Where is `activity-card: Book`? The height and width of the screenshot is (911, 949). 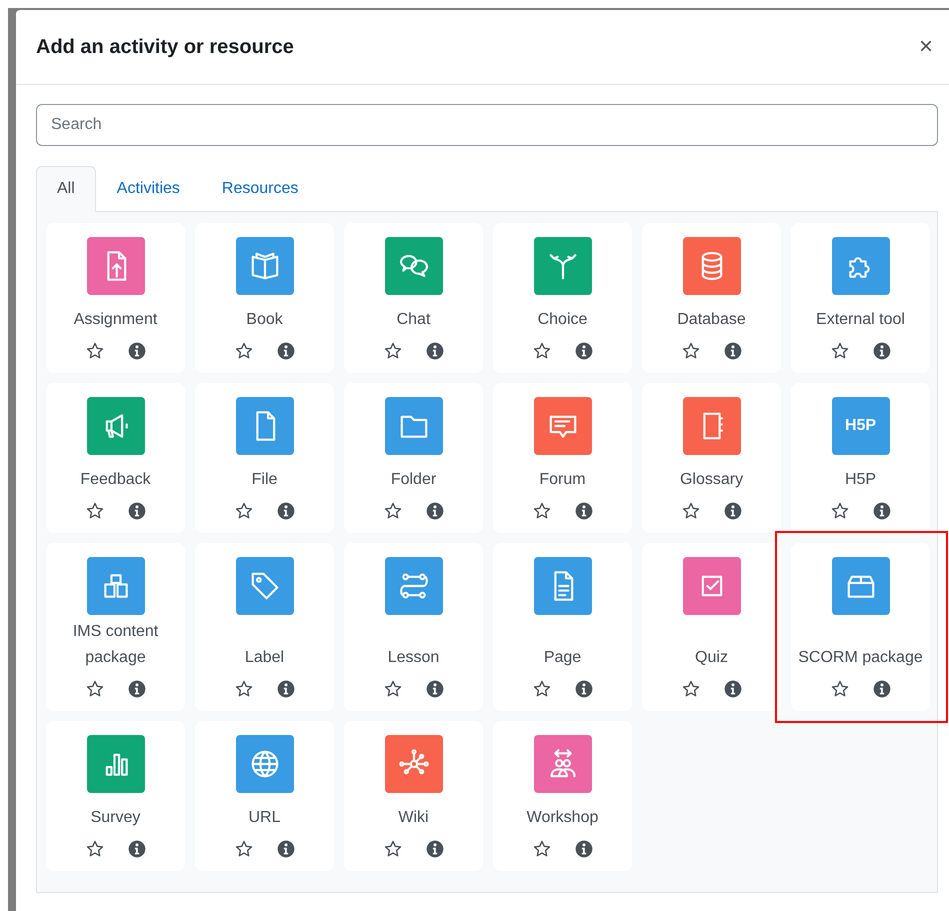 activity-card: Book is located at coordinates (264, 298).